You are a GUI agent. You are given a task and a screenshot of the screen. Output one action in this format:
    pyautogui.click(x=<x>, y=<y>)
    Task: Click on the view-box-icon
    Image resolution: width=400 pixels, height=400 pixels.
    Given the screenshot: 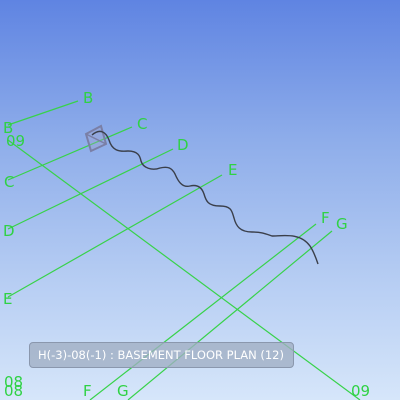 What is the action you would take?
    pyautogui.click(x=96, y=138)
    